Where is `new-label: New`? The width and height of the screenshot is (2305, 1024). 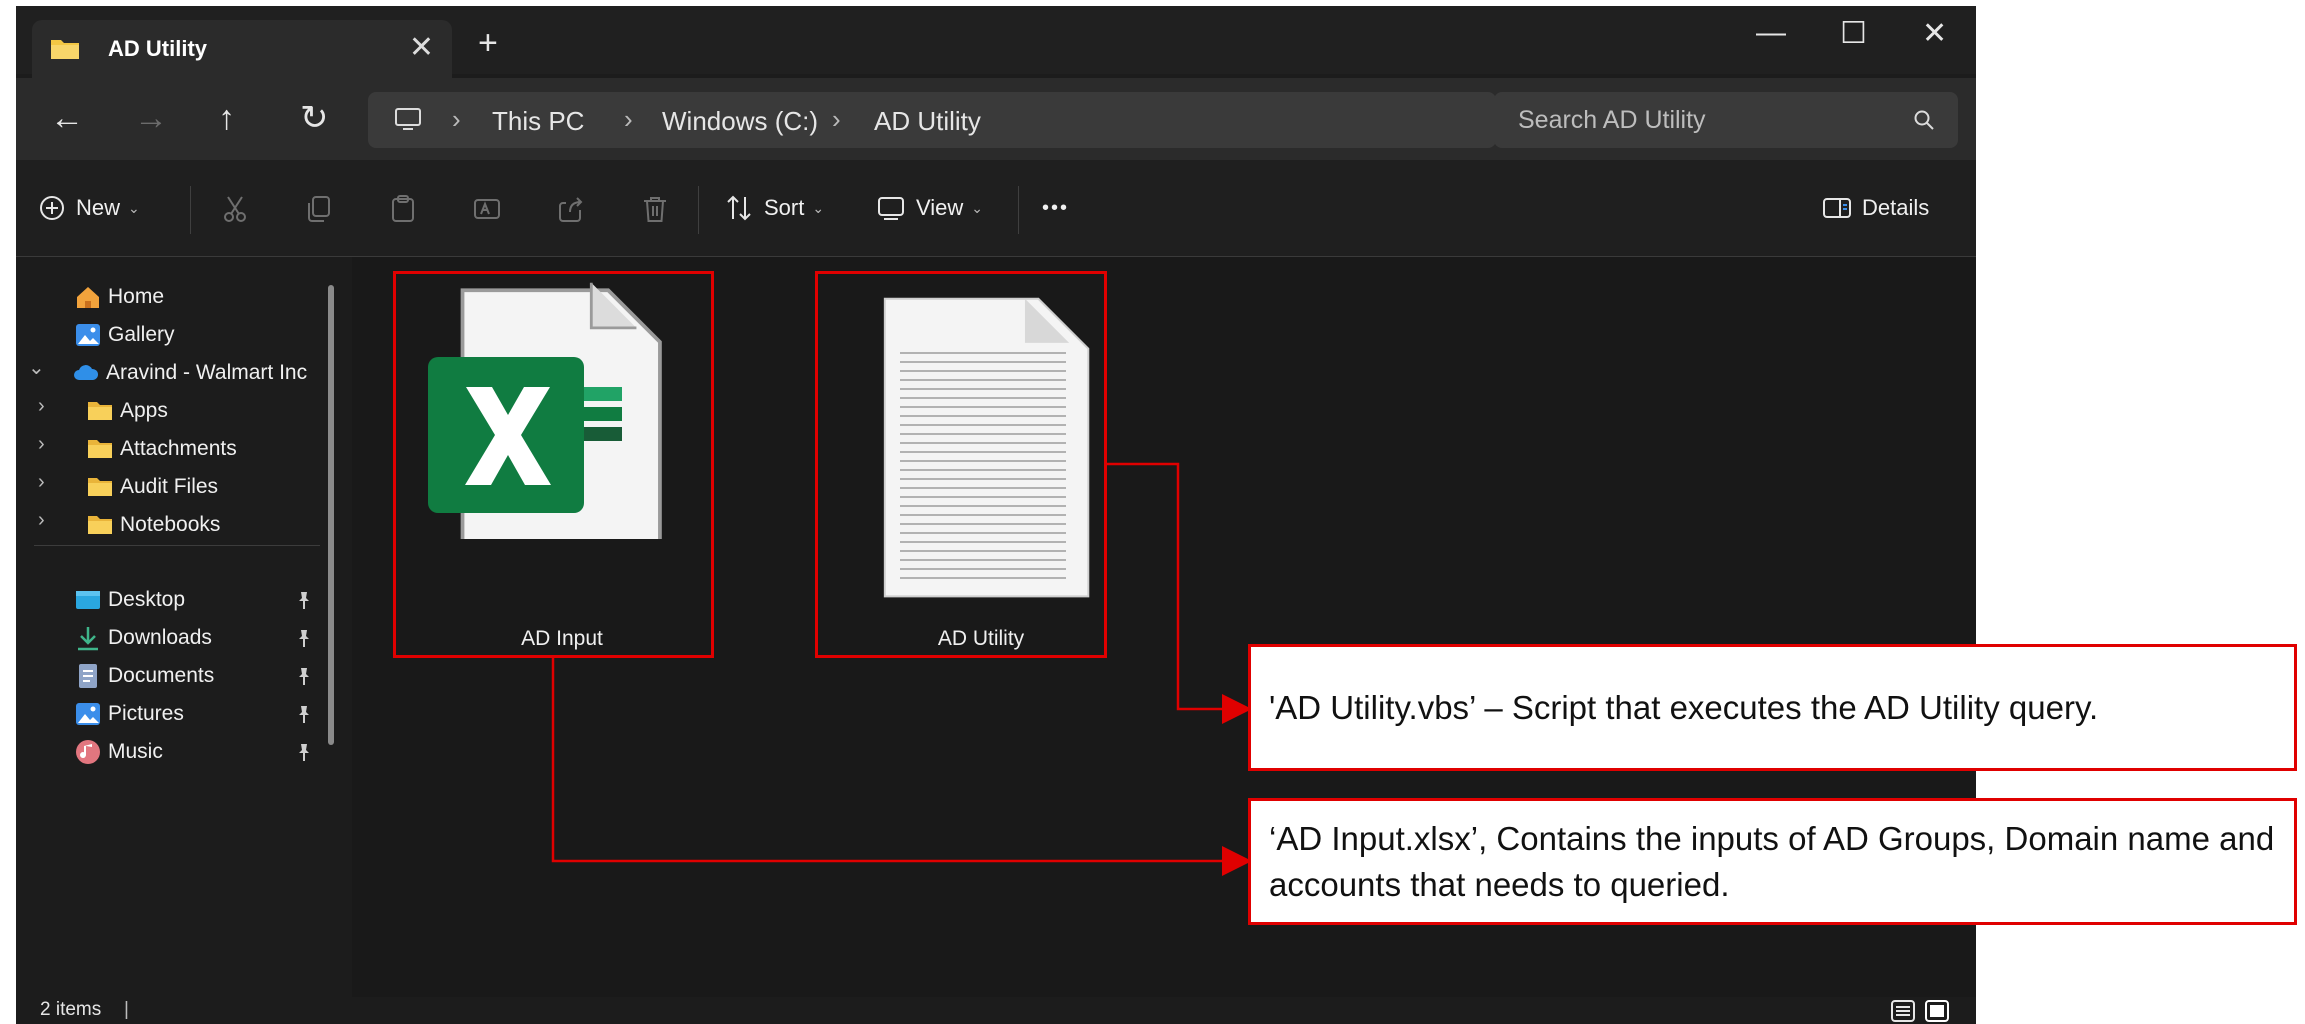
new-label: New is located at coordinates (98, 207).